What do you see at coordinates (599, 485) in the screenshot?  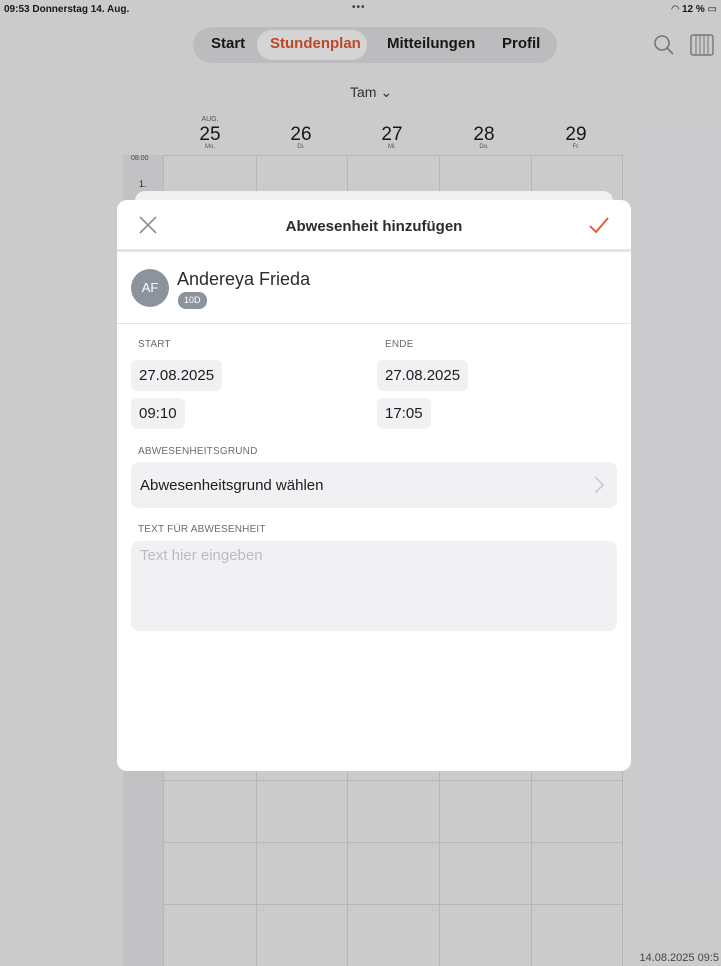 I see `chevron-right-icon` at bounding box center [599, 485].